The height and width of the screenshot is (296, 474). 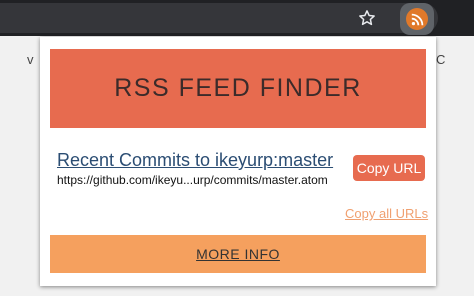 I want to click on more-info-footer: MORE INFO, so click(x=238, y=254).